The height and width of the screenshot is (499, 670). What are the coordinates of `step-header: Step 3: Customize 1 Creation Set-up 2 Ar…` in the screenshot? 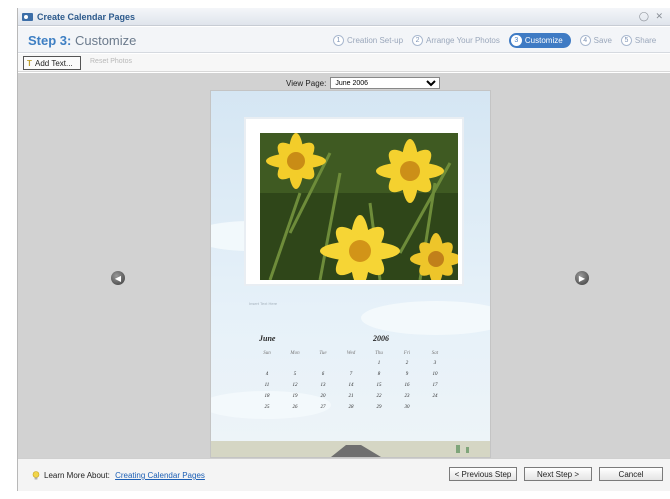 It's located at (344, 40).